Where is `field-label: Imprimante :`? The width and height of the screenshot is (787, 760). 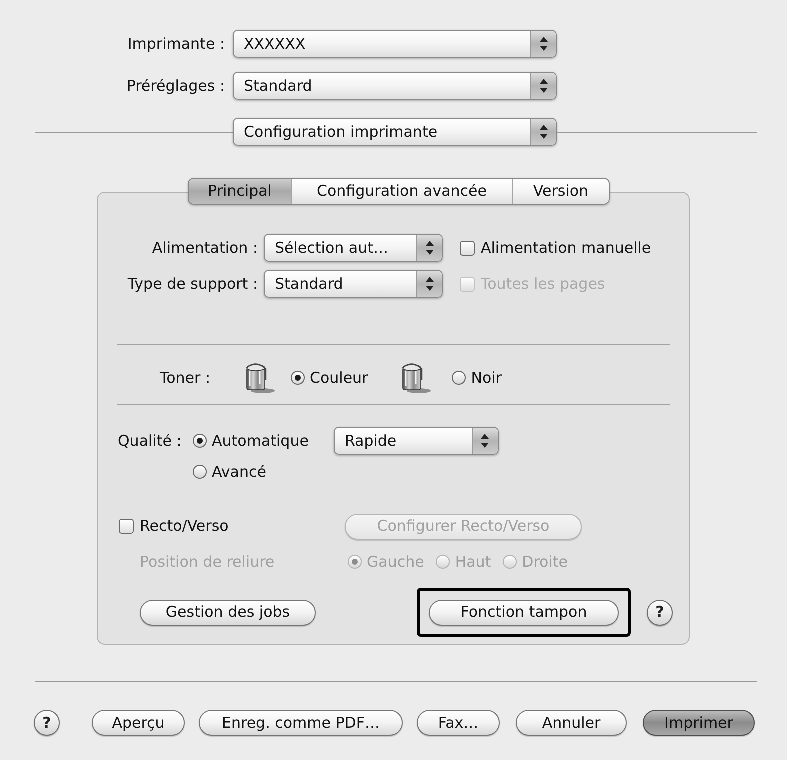
field-label: Imprimante : is located at coordinates (176, 44).